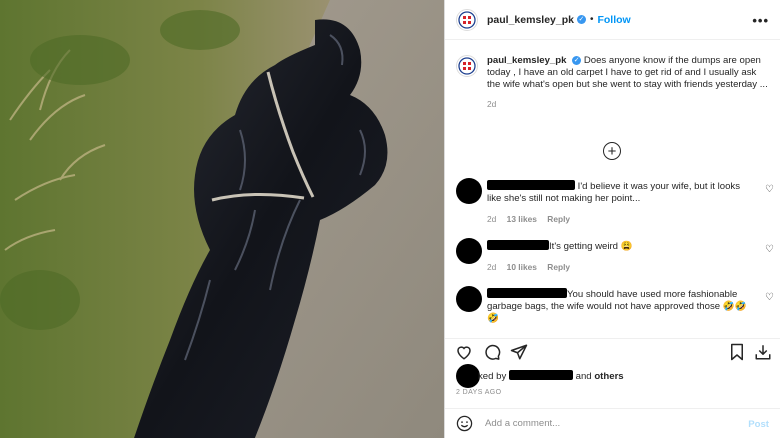 The height and width of the screenshot is (438, 780). I want to click on download-icon, so click(763, 352).